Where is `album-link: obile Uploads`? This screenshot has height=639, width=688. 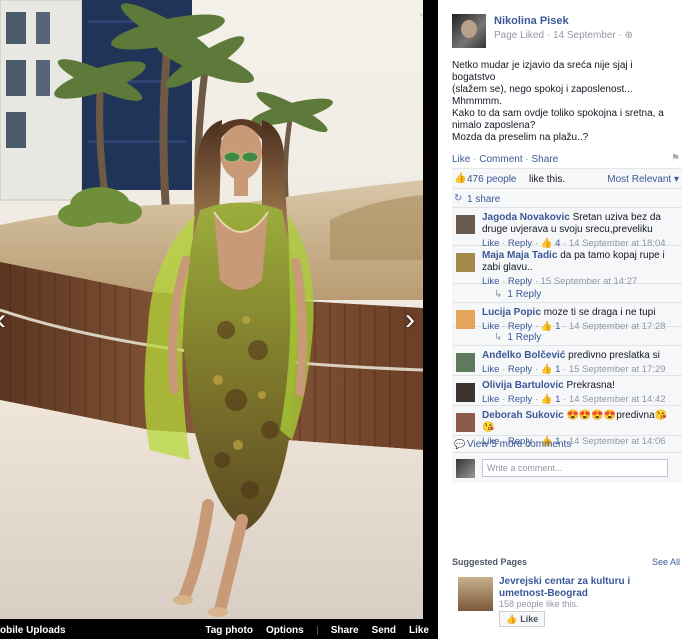 album-link: obile Uploads is located at coordinates (33, 630).